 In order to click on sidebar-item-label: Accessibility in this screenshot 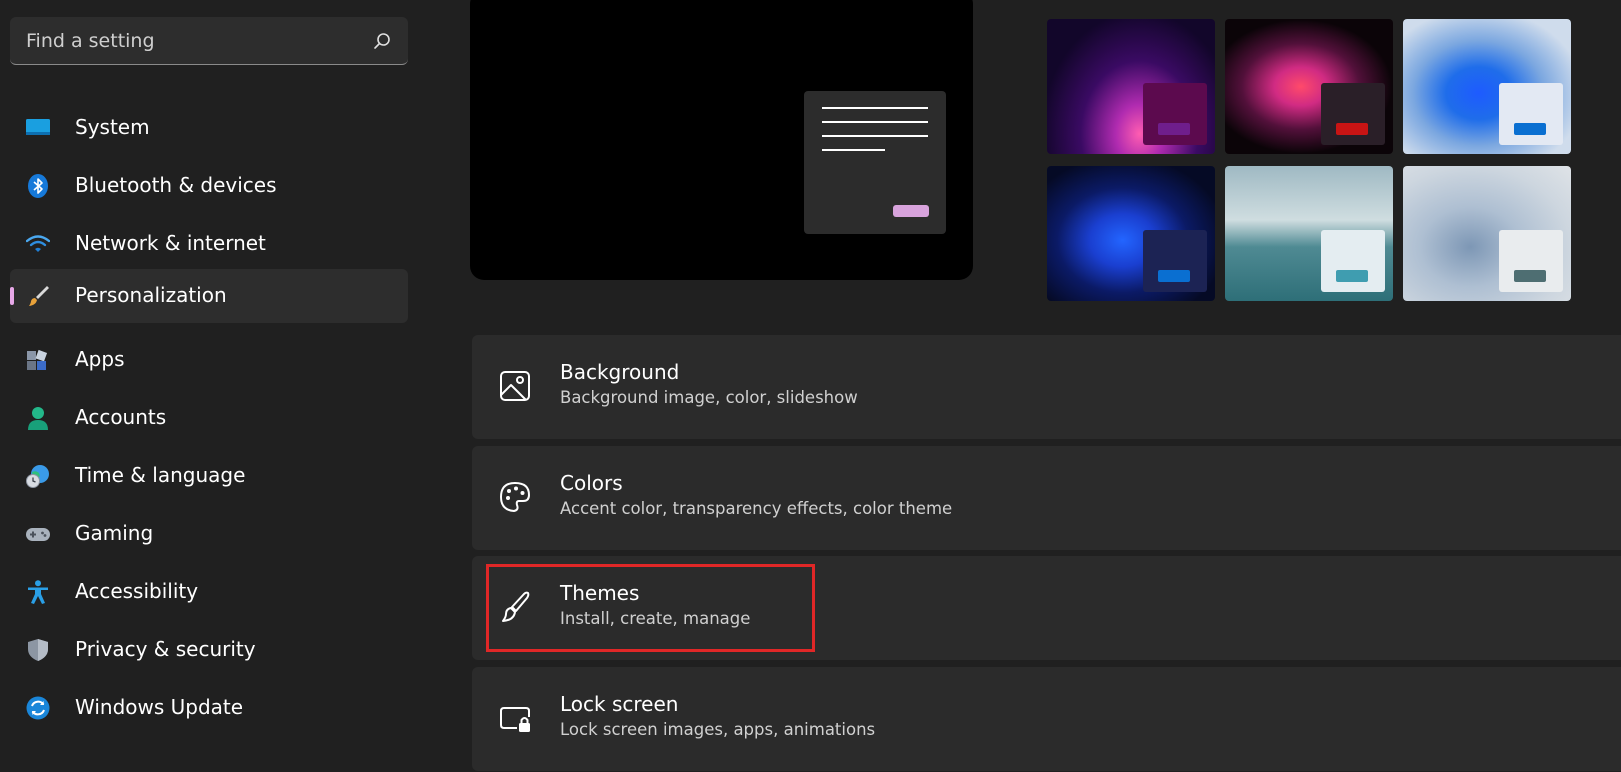, I will do `click(137, 591)`.